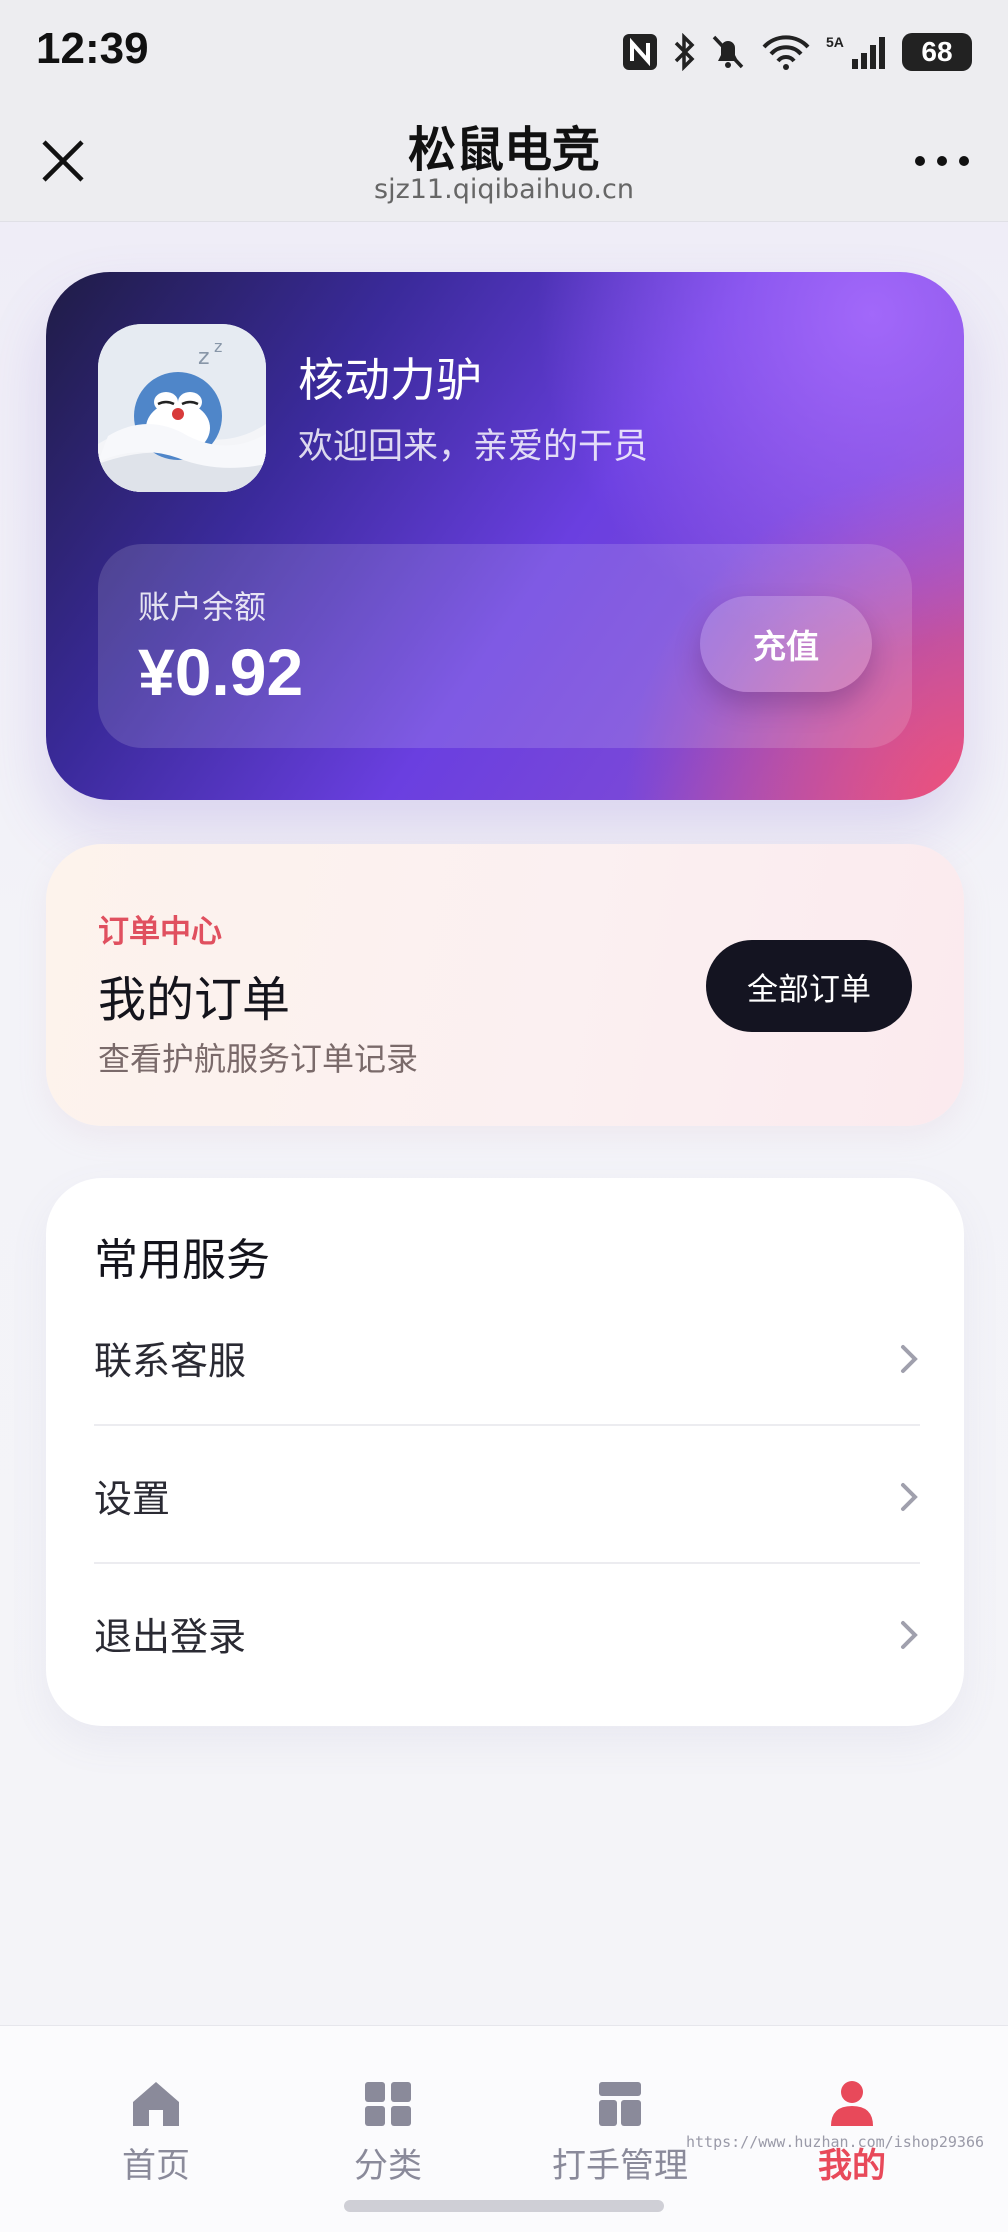  Describe the element at coordinates (505, 646) in the screenshot. I see `balance-panel: 账户余额 ¥0.92 充值` at that location.